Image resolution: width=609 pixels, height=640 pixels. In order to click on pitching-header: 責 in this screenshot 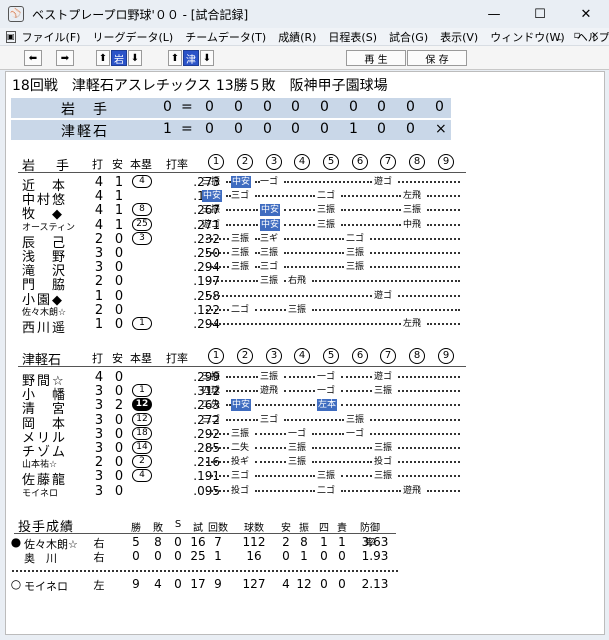, I will do `click(342, 528)`.